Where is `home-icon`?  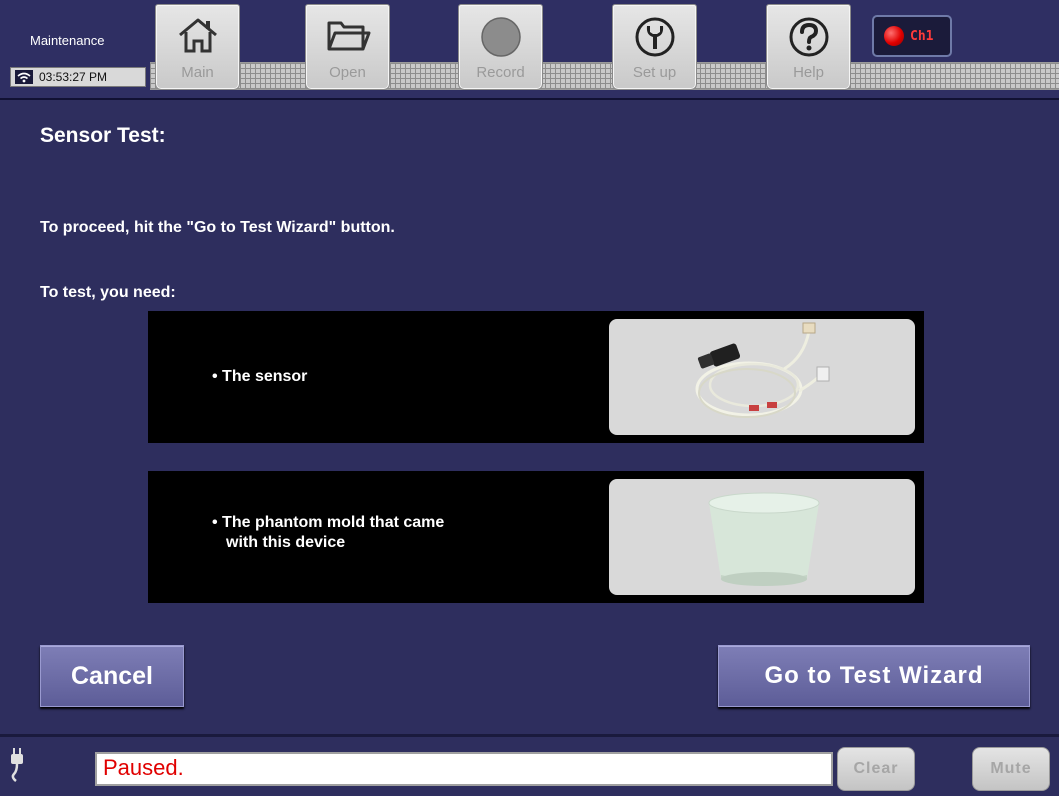 home-icon is located at coordinates (197, 35).